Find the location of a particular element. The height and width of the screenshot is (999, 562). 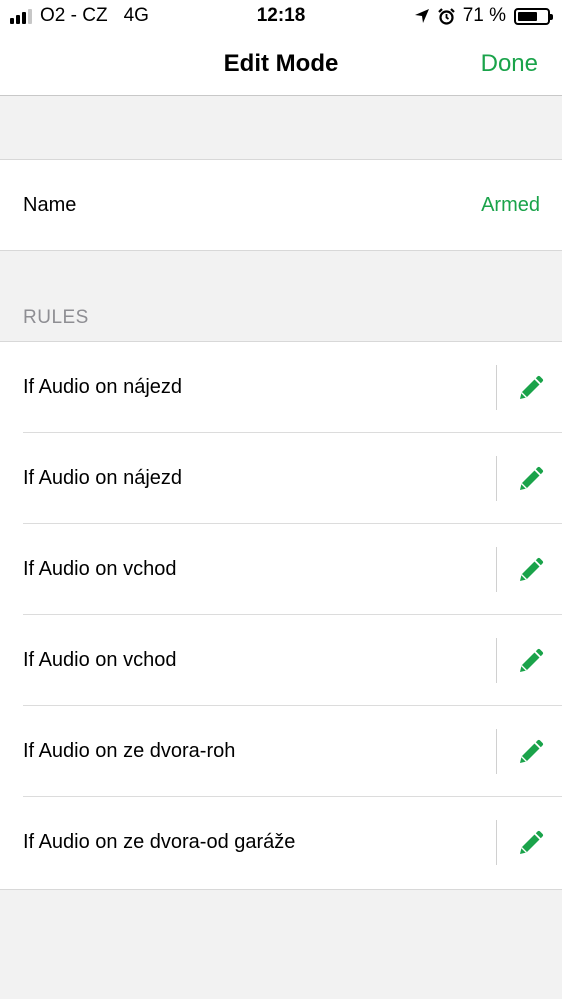

battery-percent: 71 % is located at coordinates (484, 15).